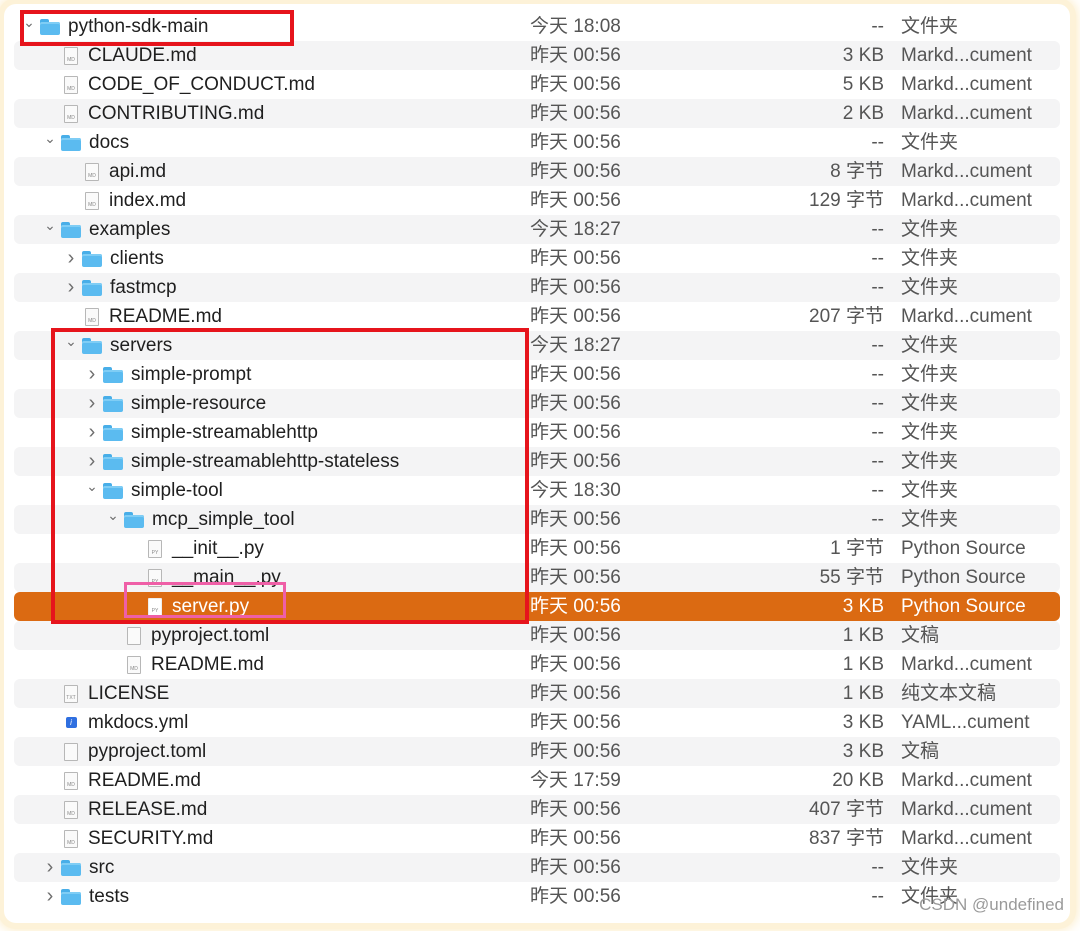 This screenshot has width=1080, height=931. I want to click on file-size: 407 字节, so click(846, 809).